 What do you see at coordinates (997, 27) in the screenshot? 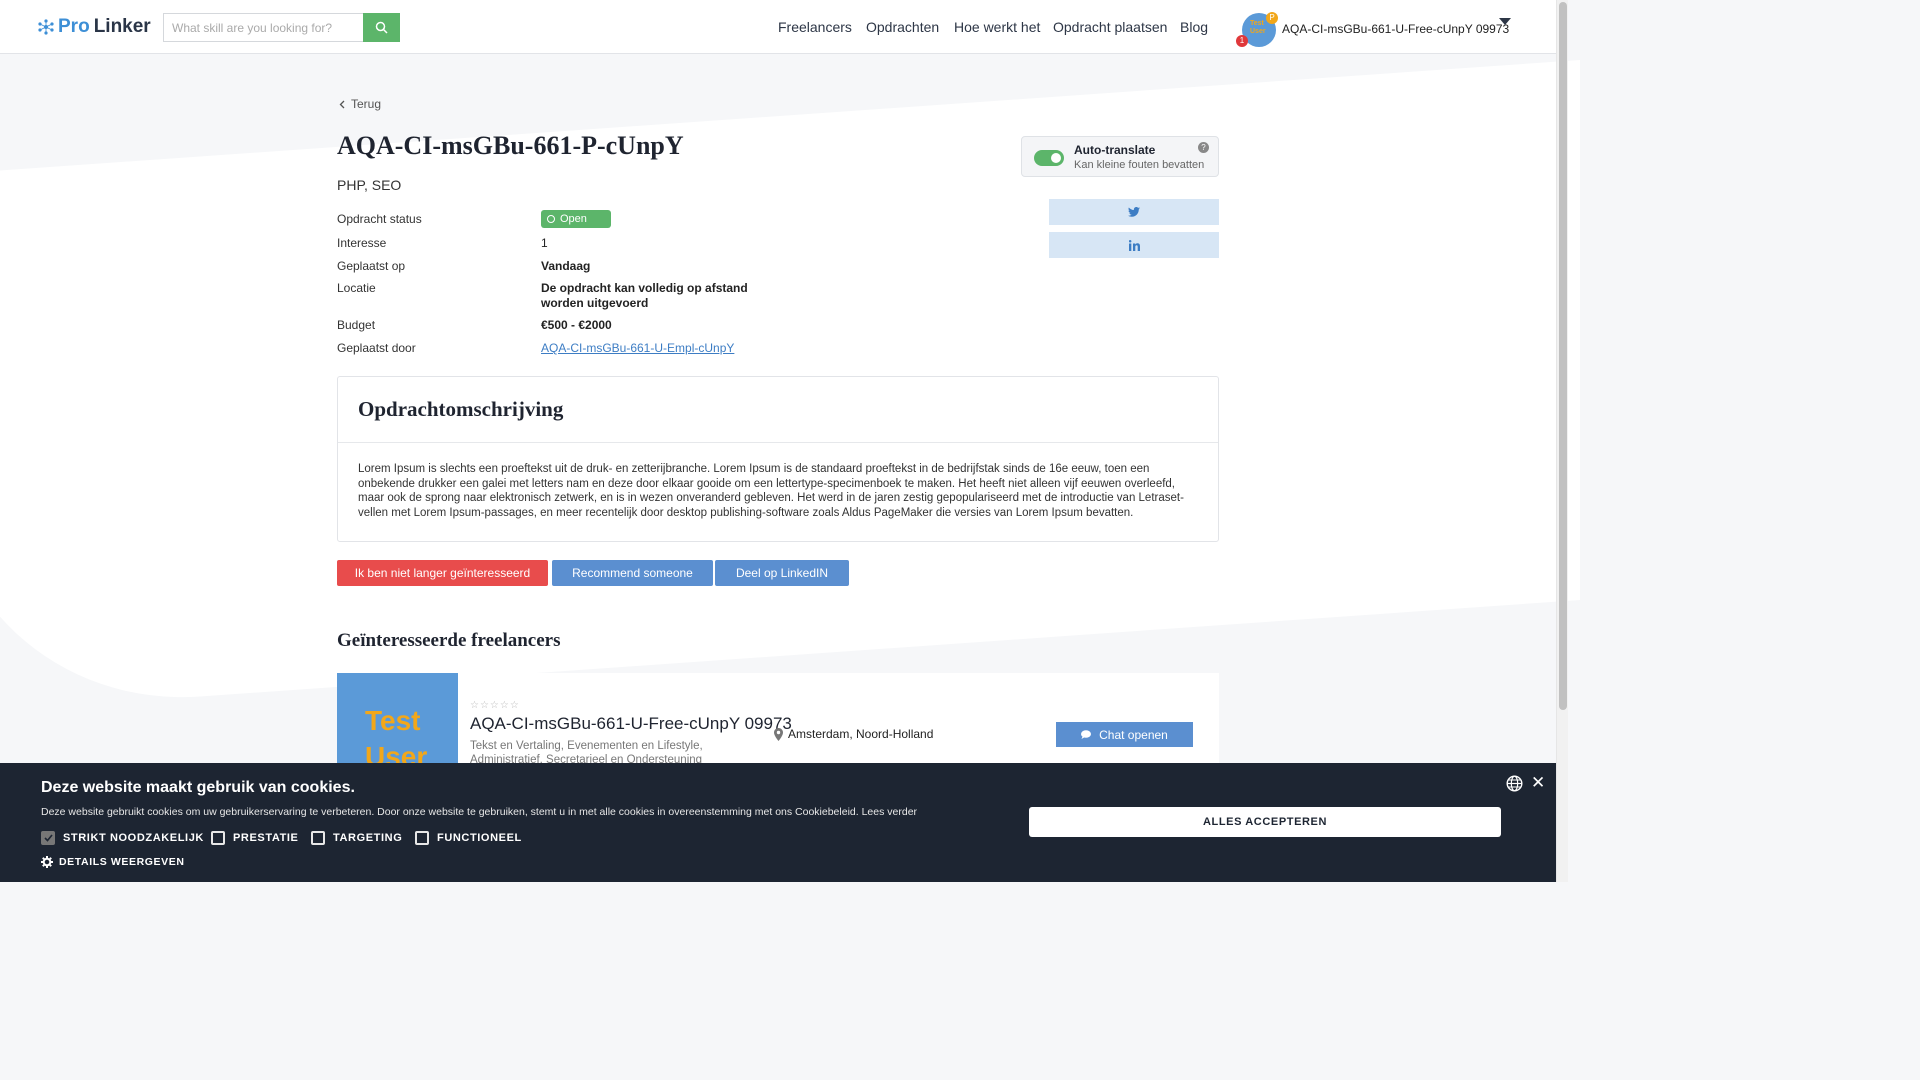
I see `nav-hoe-werkt-het: Hoe werkt het` at bounding box center [997, 27].